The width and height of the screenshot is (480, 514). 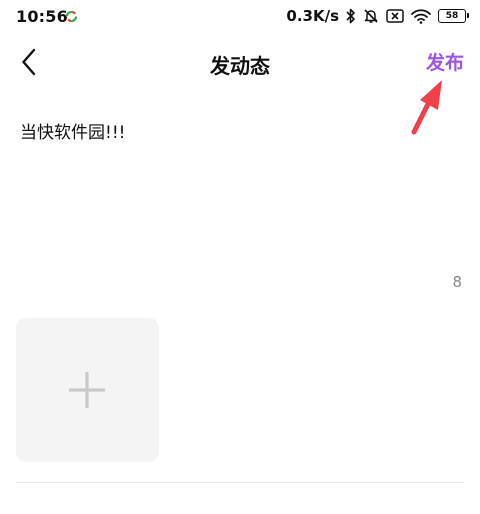 What do you see at coordinates (312, 16) in the screenshot?
I see `network-speed: 0.3K/s` at bounding box center [312, 16].